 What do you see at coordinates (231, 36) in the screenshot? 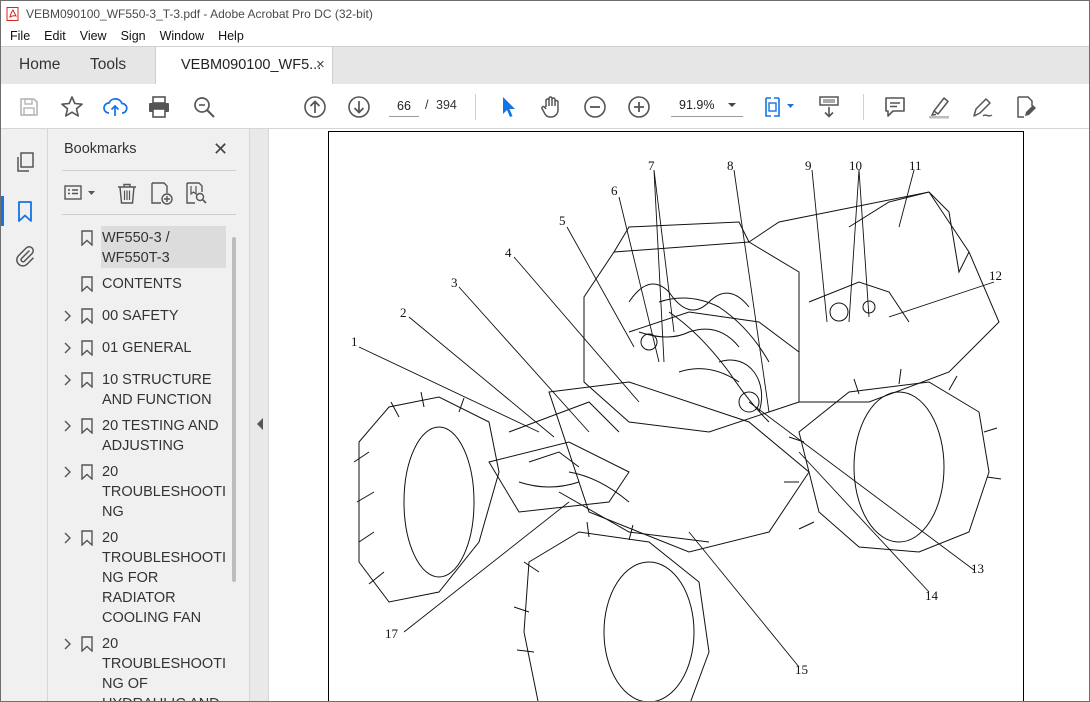
I see `menu-help: Help` at bounding box center [231, 36].